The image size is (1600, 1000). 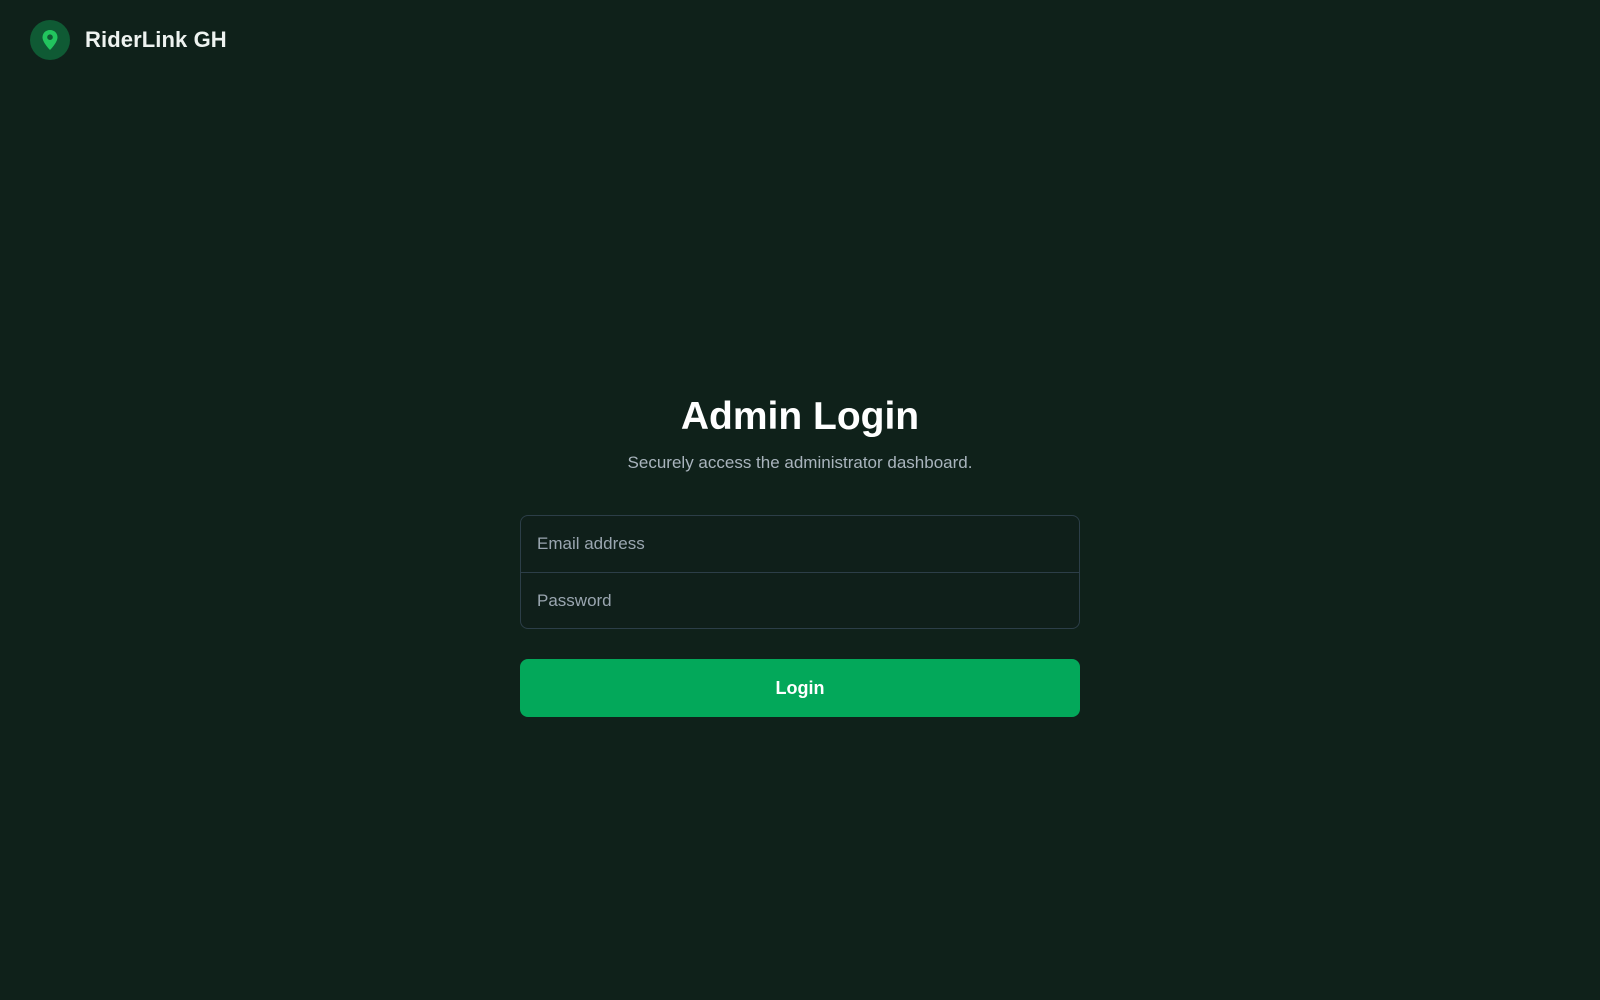 I want to click on brand: RiderLink GH, so click(x=128, y=40).